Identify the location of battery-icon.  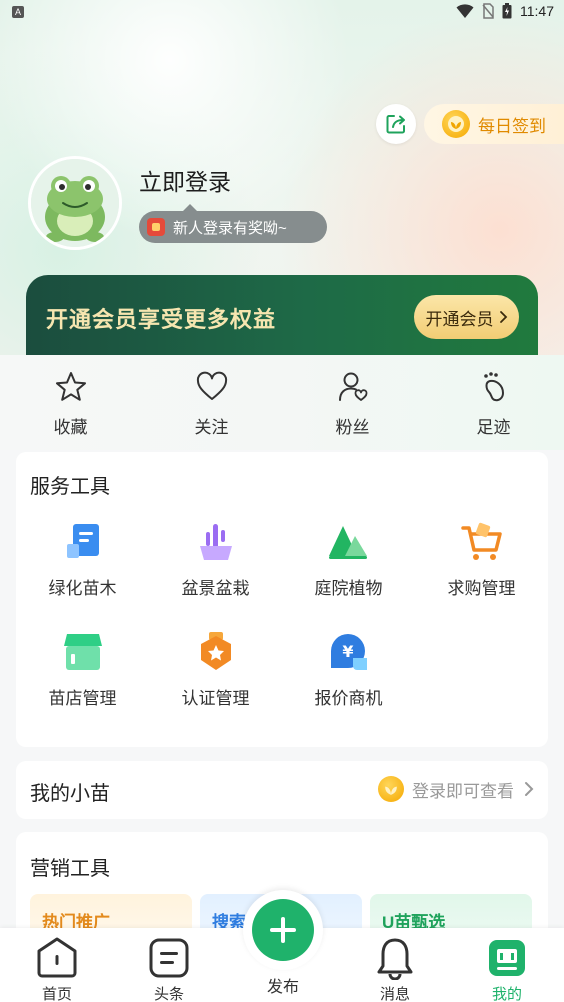
(507, 11).